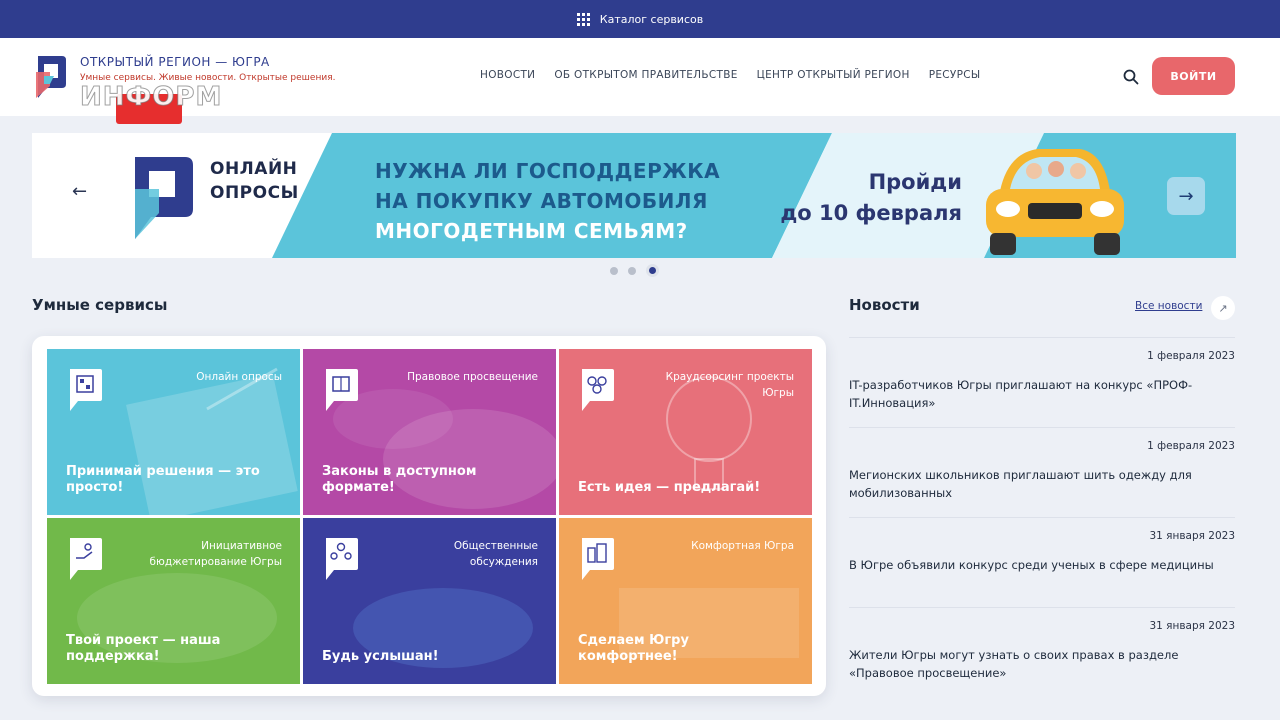 Image resolution: width=1280 pixels, height=720 pixels. Describe the element at coordinates (163, 479) in the screenshot. I see `tile-title: Принимай решения — это просто!` at that location.